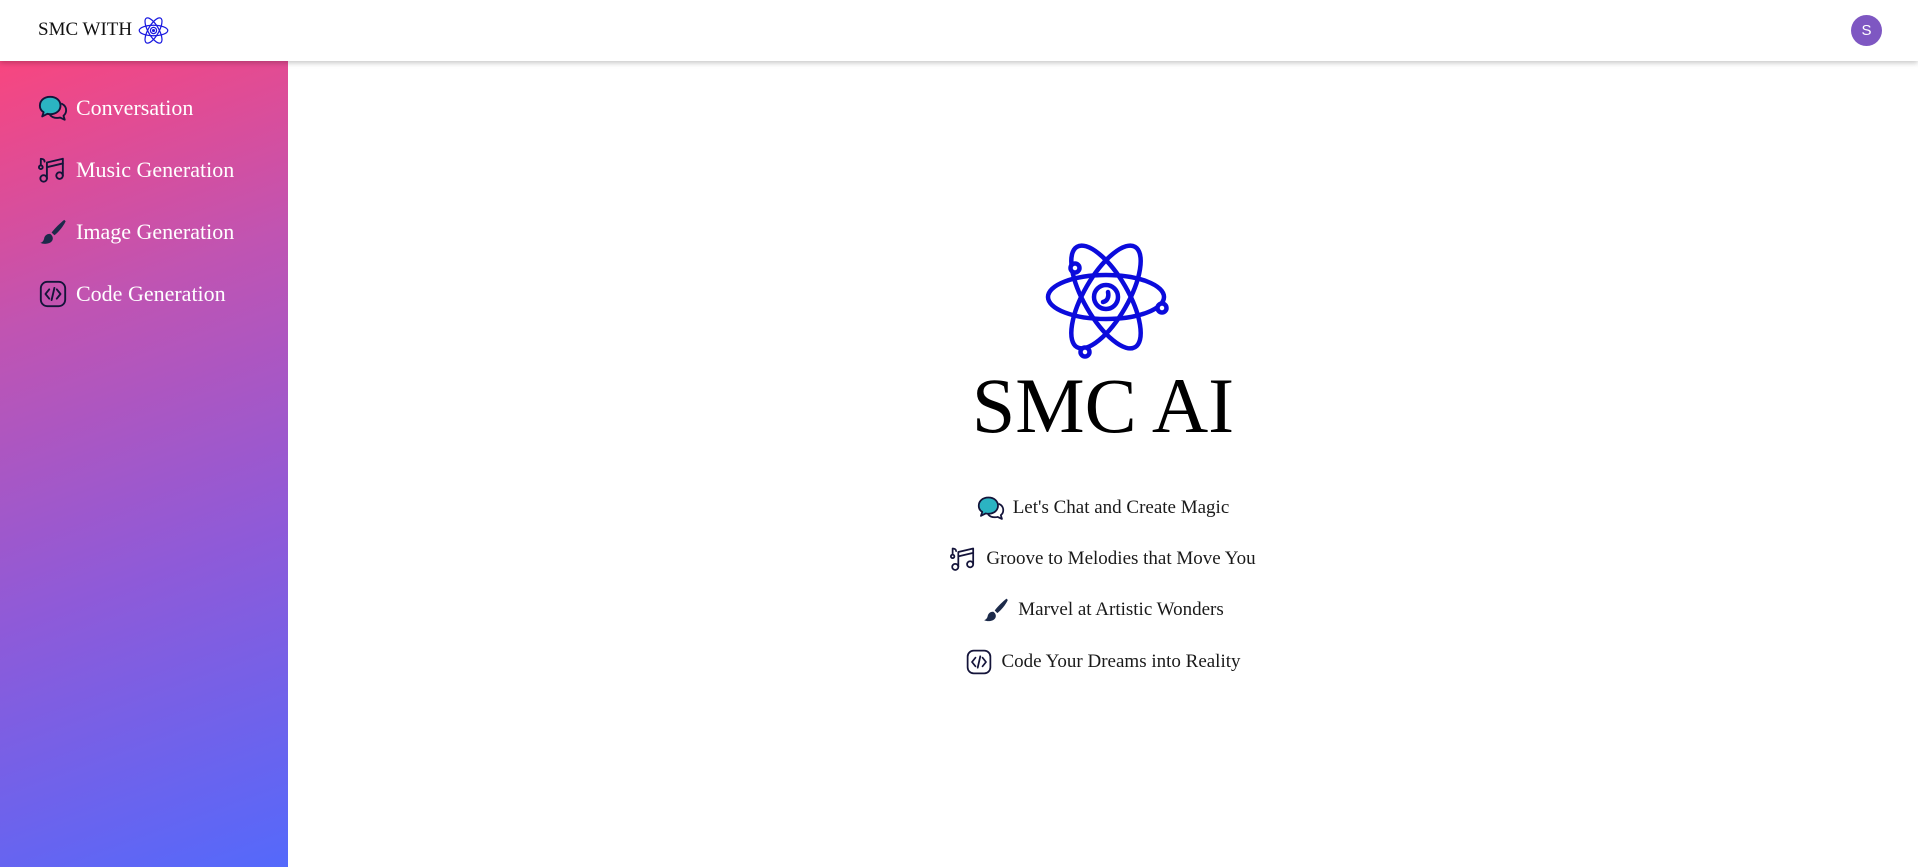 The width and height of the screenshot is (1918, 867). Describe the element at coordinates (135, 107) in the screenshot. I see `sidebar-item-label: Conversation` at that location.